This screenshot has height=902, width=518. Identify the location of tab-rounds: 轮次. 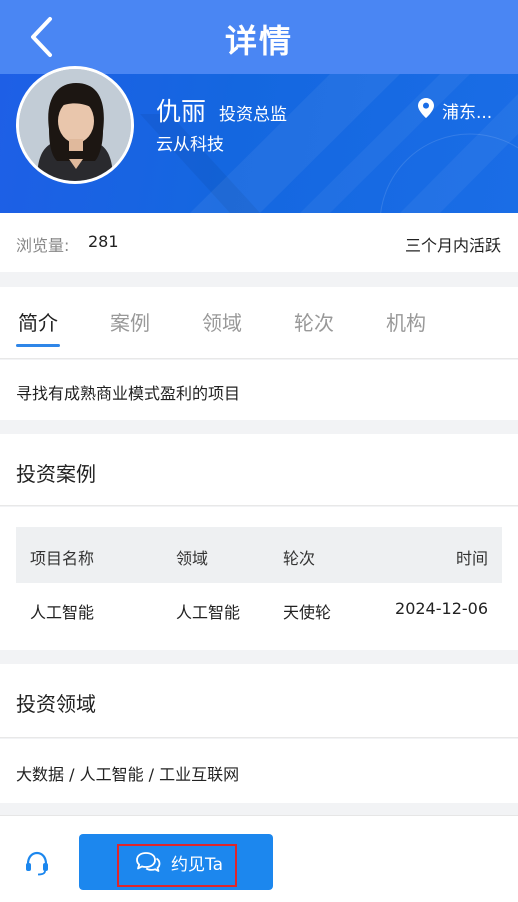
(314, 321).